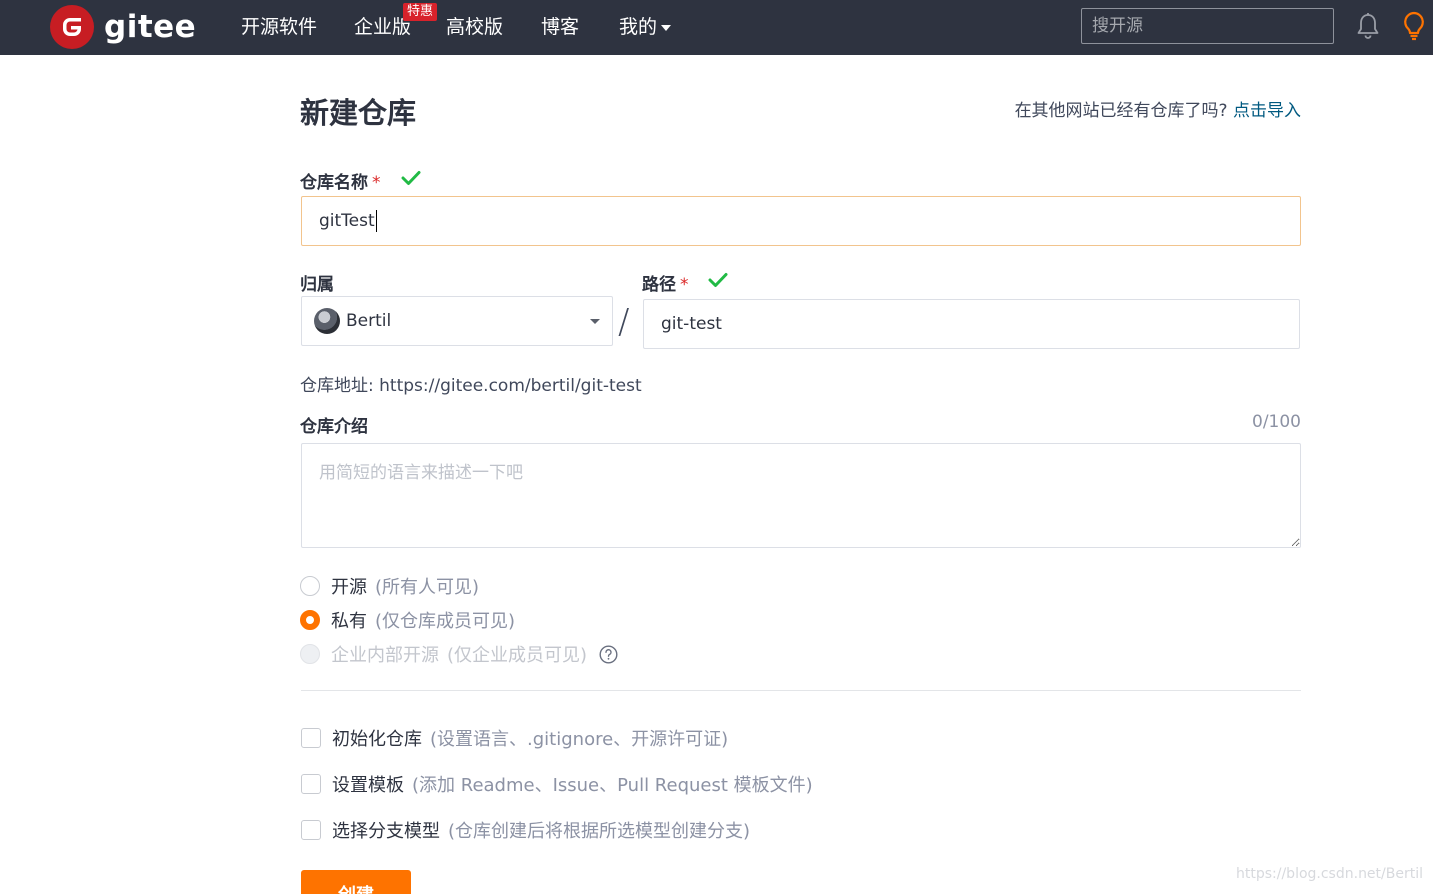 The height and width of the screenshot is (894, 1433). Describe the element at coordinates (659, 285) in the screenshot. I see `path-label-text: 路径` at that location.